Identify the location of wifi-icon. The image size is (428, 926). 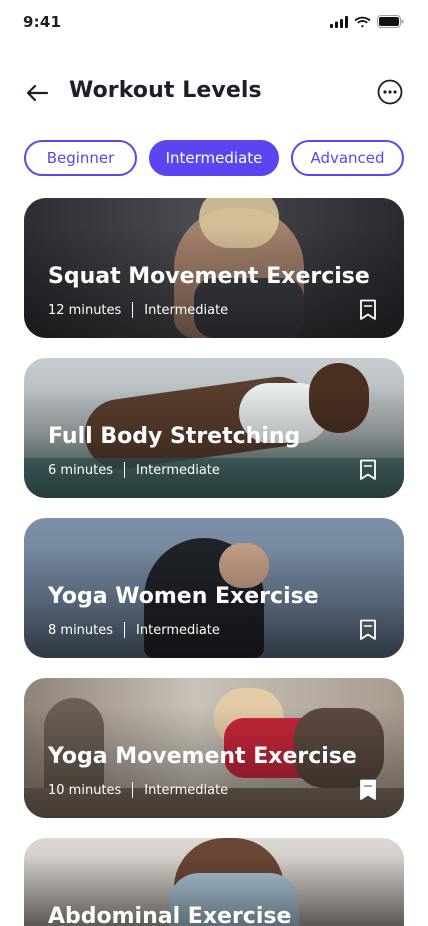
(362, 22).